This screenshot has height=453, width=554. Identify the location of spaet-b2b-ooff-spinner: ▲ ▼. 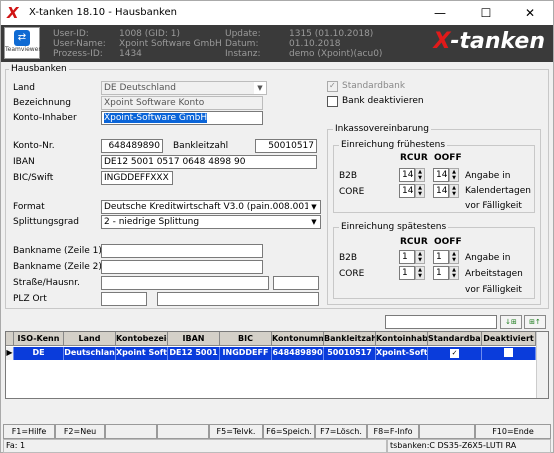
(454, 257).